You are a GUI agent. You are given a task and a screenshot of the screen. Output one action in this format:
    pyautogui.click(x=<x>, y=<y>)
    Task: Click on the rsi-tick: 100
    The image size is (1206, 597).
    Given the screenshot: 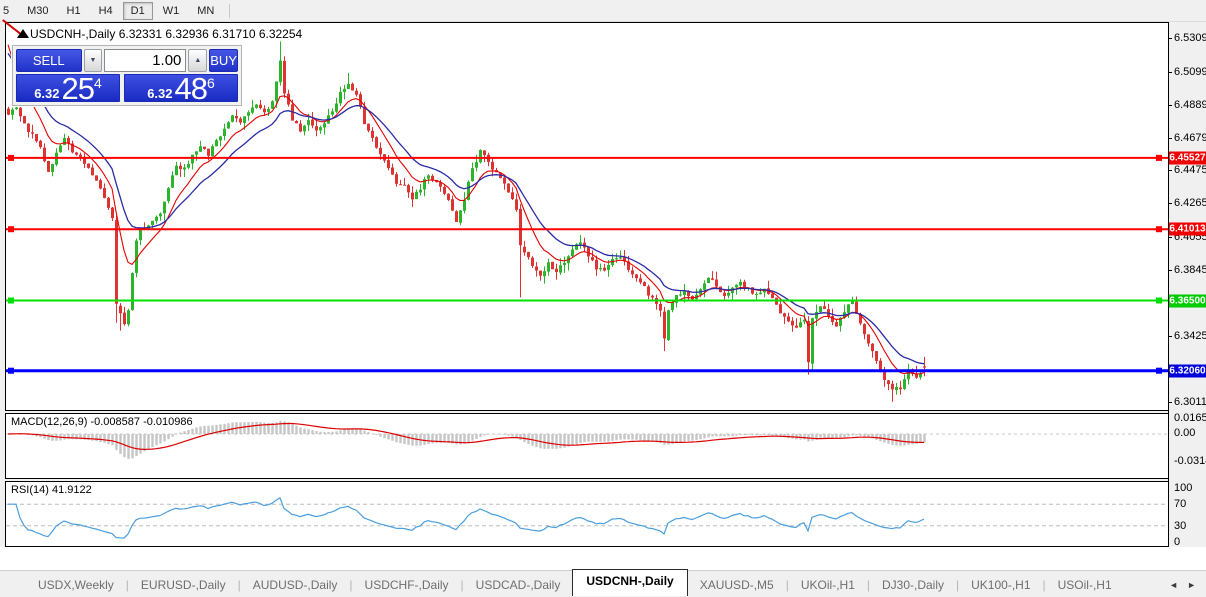 What is the action you would take?
    pyautogui.click(x=1183, y=488)
    